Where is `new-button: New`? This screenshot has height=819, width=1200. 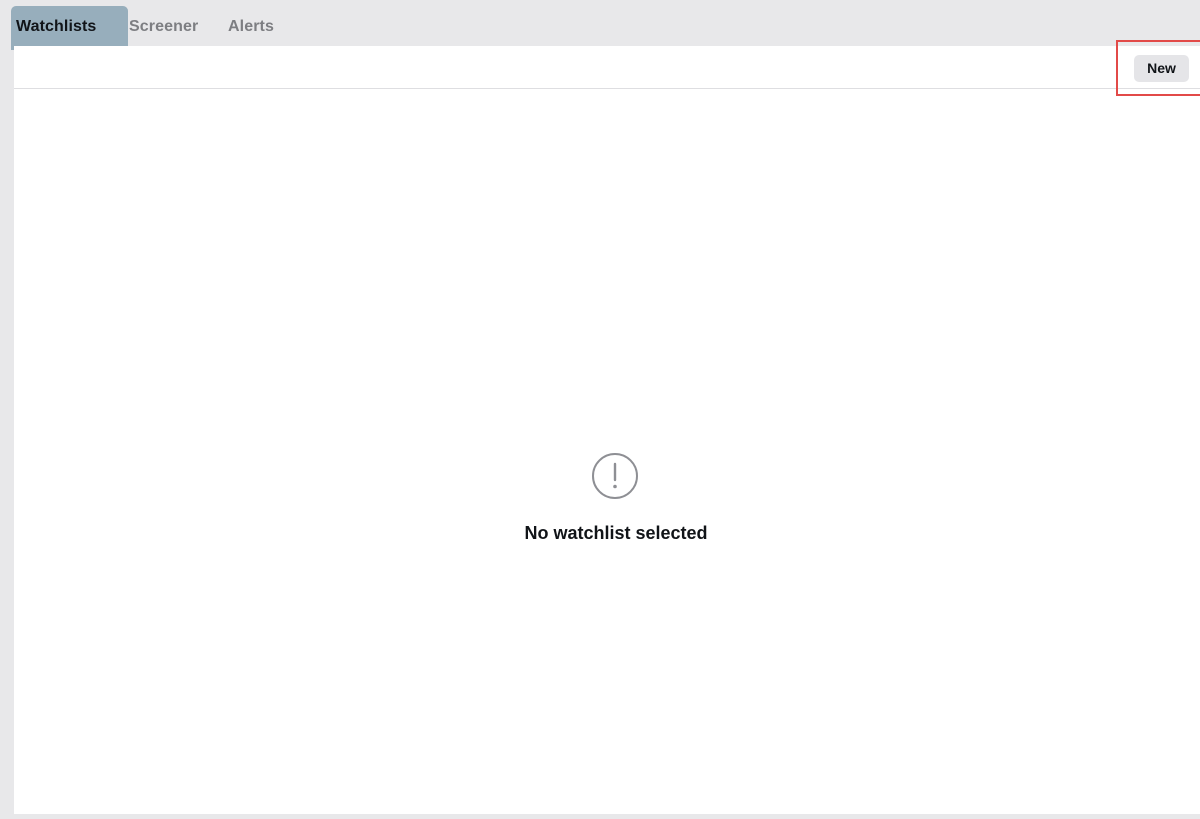
new-button: New is located at coordinates (1161, 68).